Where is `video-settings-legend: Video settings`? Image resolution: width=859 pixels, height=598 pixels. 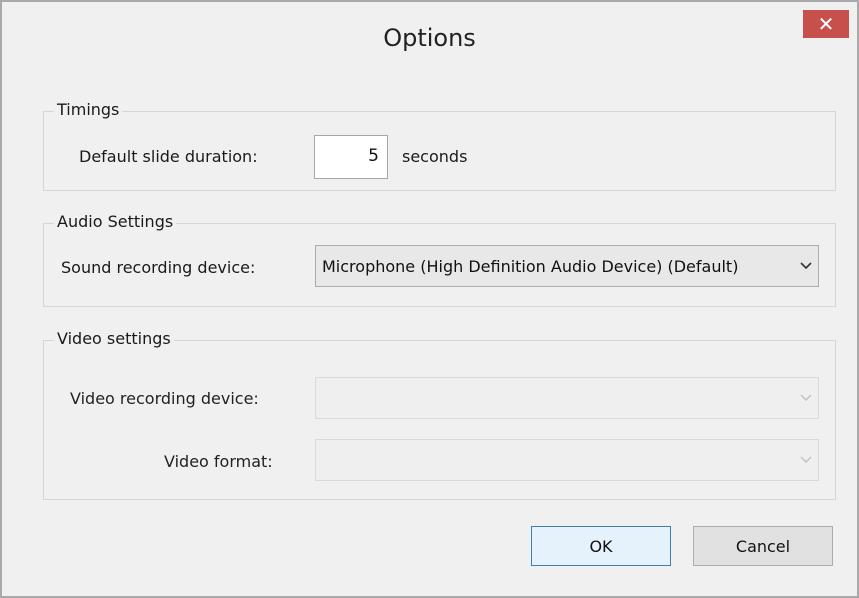
video-settings-legend: Video settings is located at coordinates (114, 338).